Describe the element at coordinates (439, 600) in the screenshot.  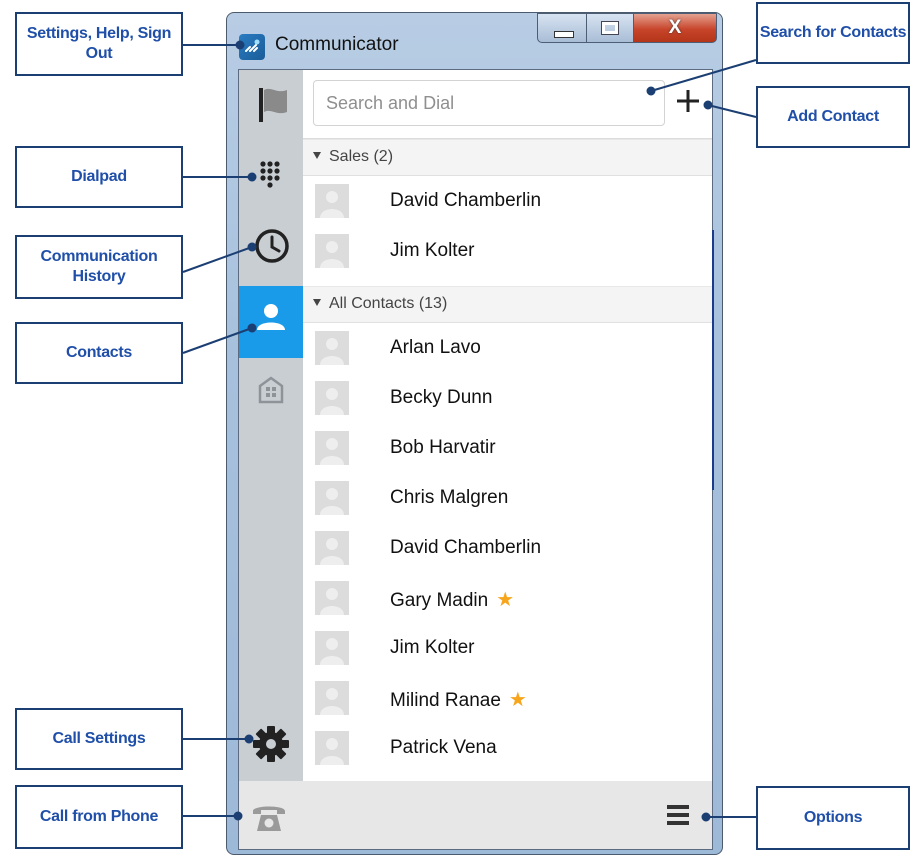
I see `contact-name: Gary Madin` at that location.